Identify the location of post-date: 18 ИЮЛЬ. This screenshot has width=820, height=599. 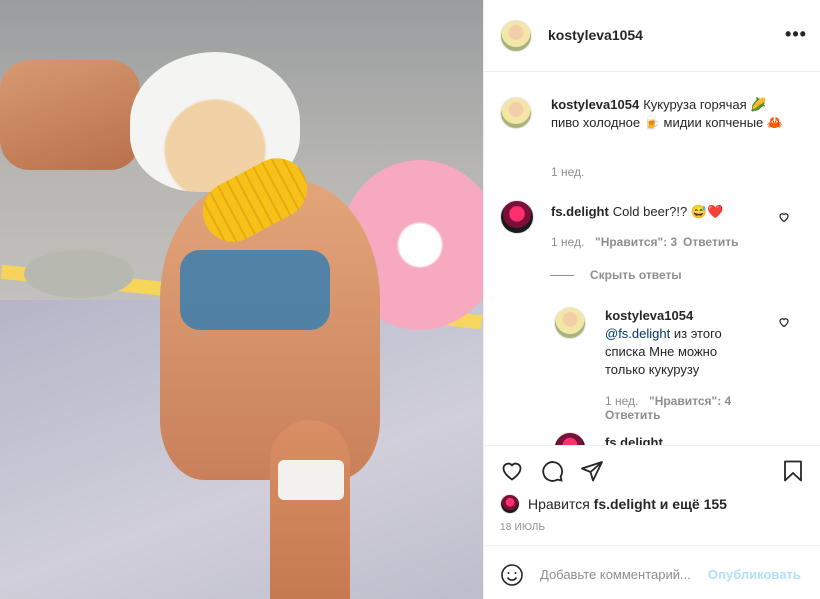
(522, 527).